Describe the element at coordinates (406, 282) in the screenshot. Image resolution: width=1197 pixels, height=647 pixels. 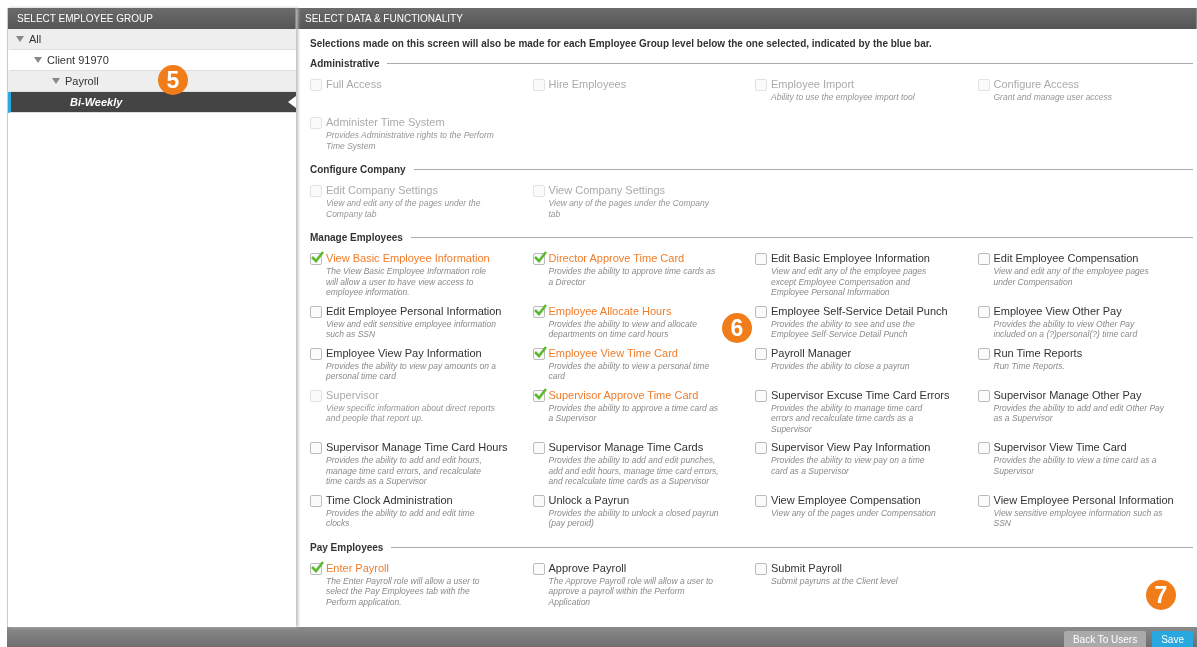
I see `permission-description: The View Basic Employee Information role will allow a user to have view access to employee information.` at that location.